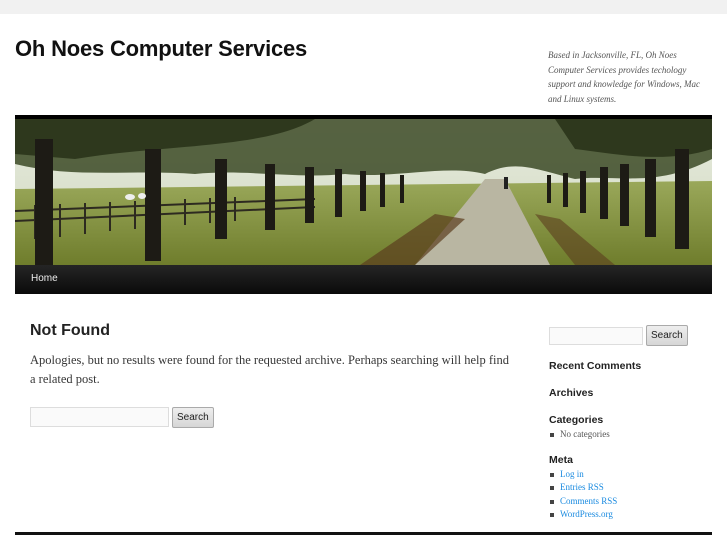 The height and width of the screenshot is (545, 727). I want to click on site-title: Oh Noes Computer Services, so click(161, 49).